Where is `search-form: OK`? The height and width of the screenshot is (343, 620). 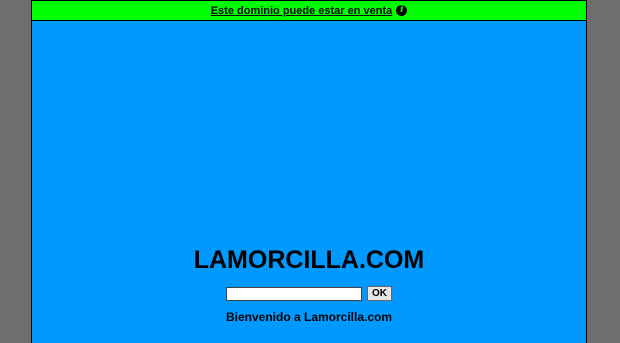
search-form: OK is located at coordinates (309, 293).